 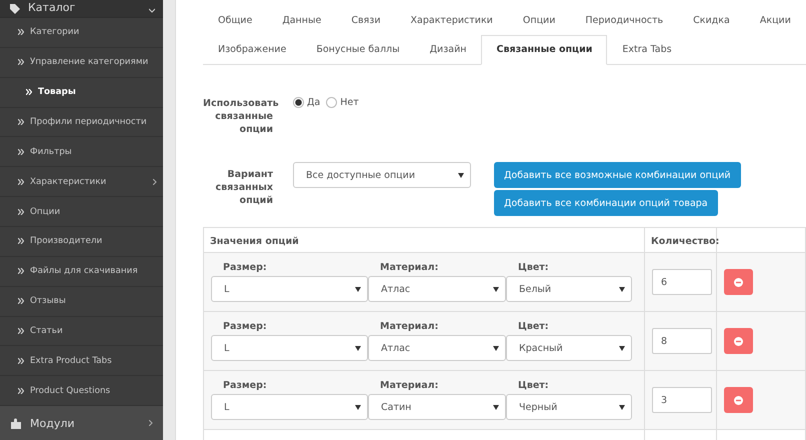 What do you see at coordinates (358, 49) in the screenshot?
I see `tab: Бонусные баллы` at bounding box center [358, 49].